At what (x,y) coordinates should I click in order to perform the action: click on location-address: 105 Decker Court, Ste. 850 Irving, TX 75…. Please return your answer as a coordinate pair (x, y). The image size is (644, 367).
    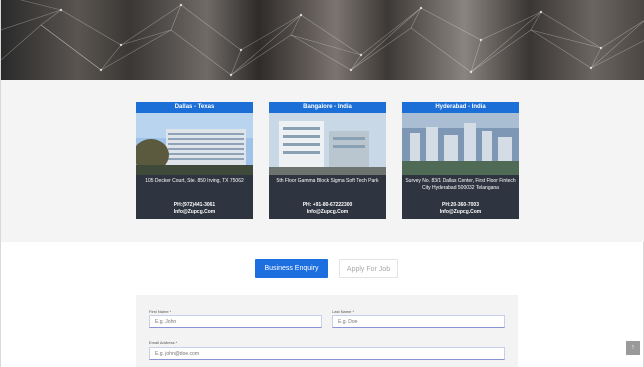
    Looking at the image, I should click on (194, 181).